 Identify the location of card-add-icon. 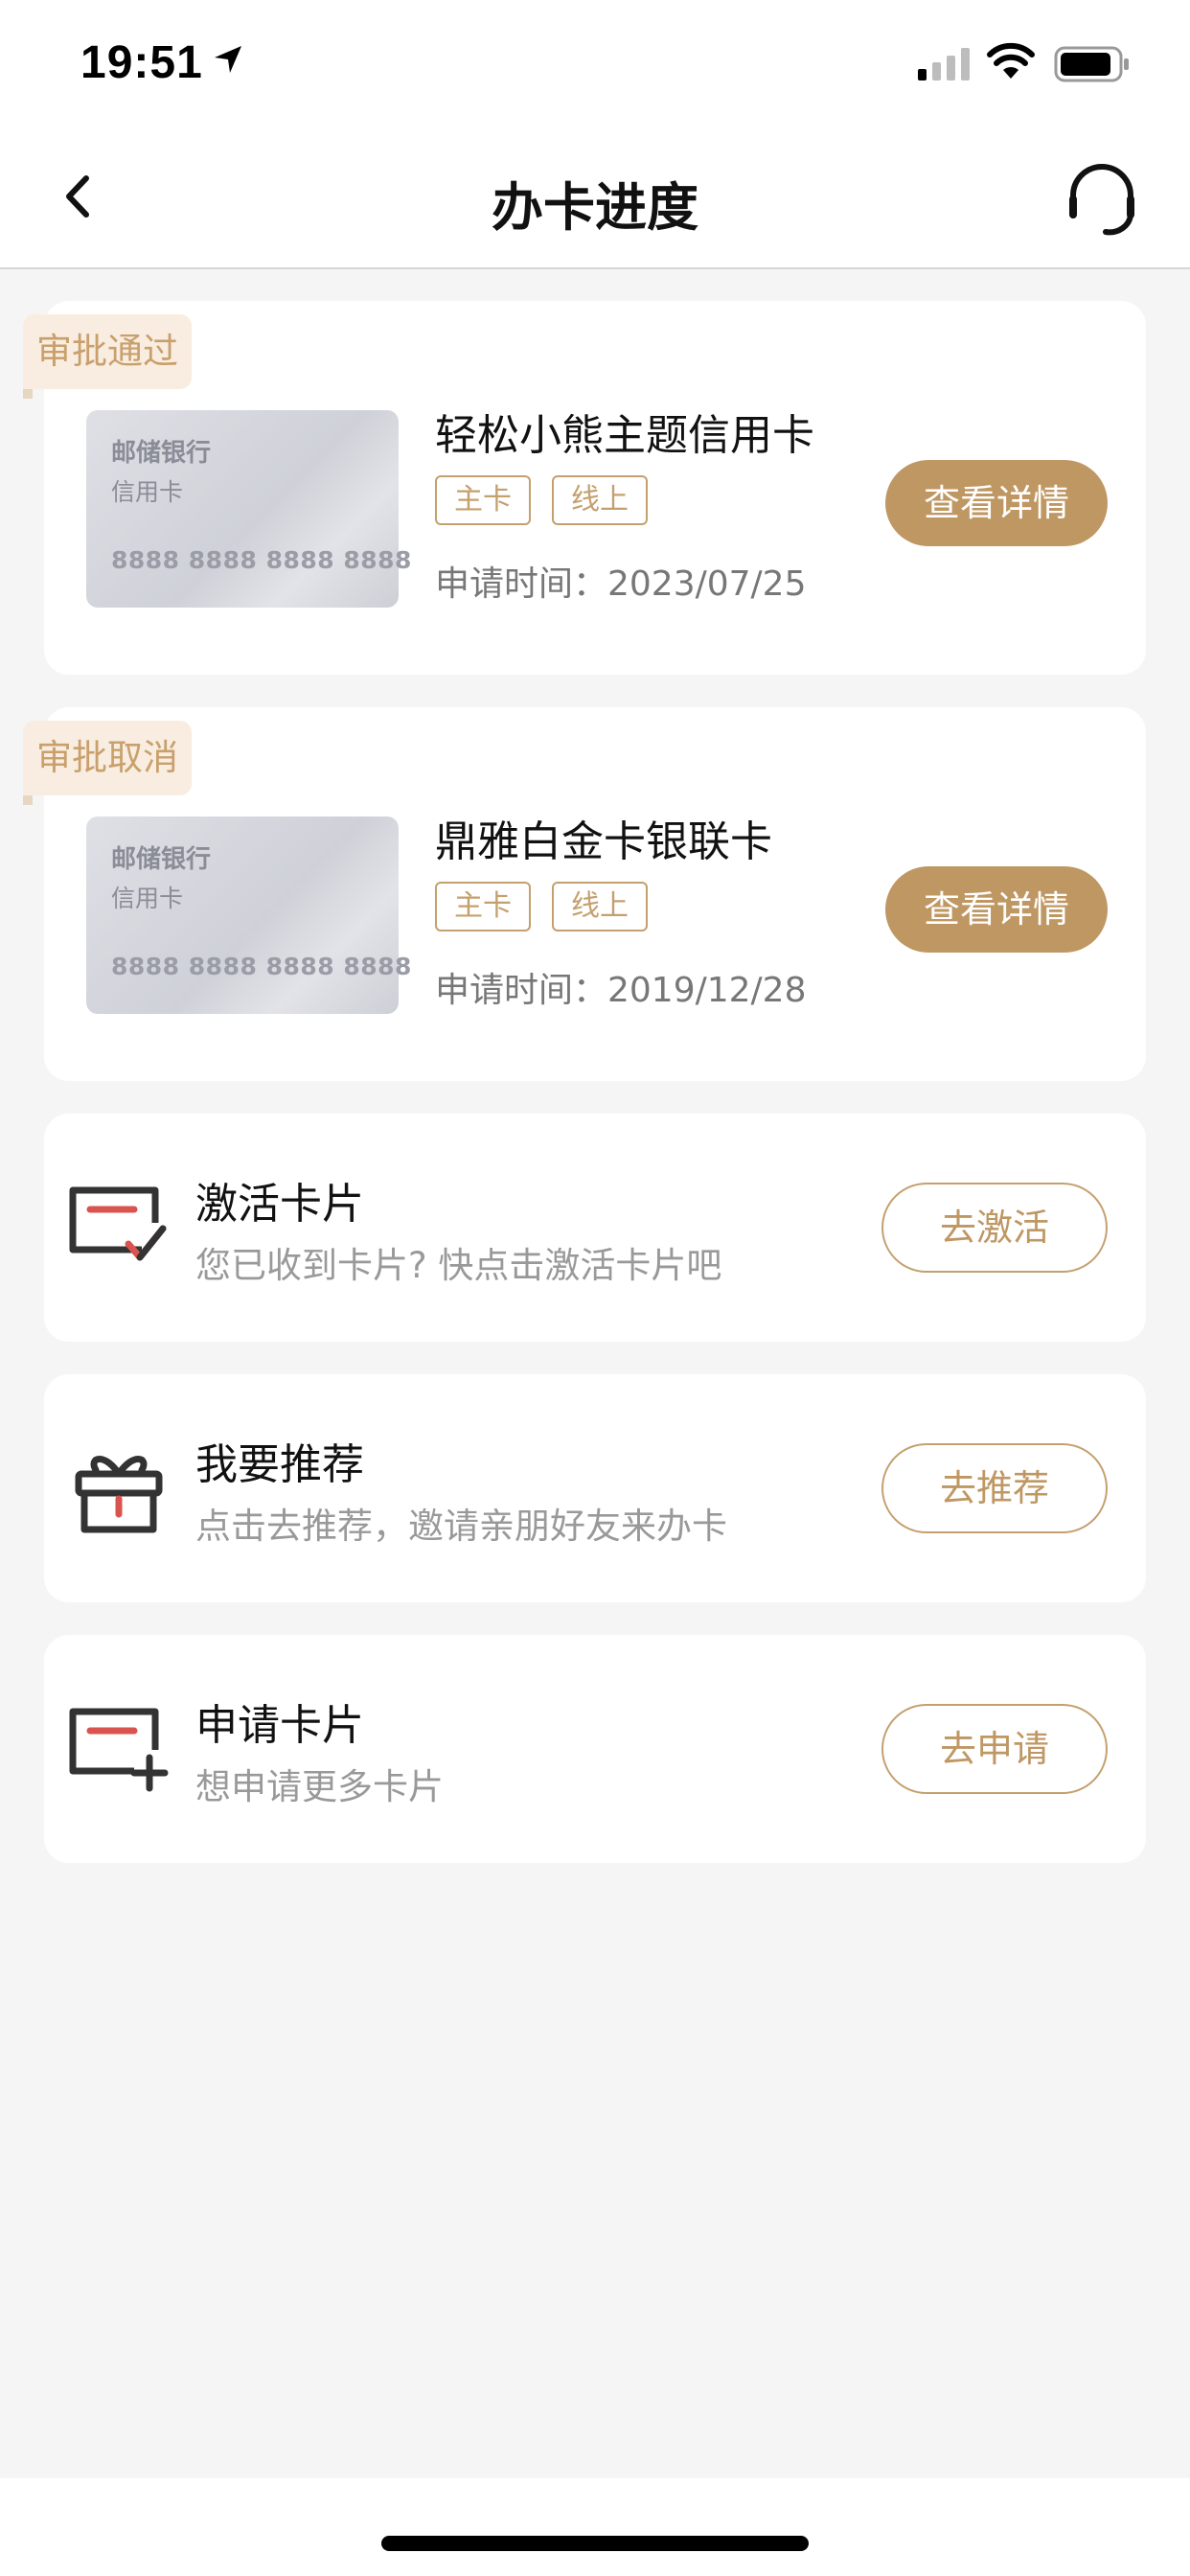
(119, 1750).